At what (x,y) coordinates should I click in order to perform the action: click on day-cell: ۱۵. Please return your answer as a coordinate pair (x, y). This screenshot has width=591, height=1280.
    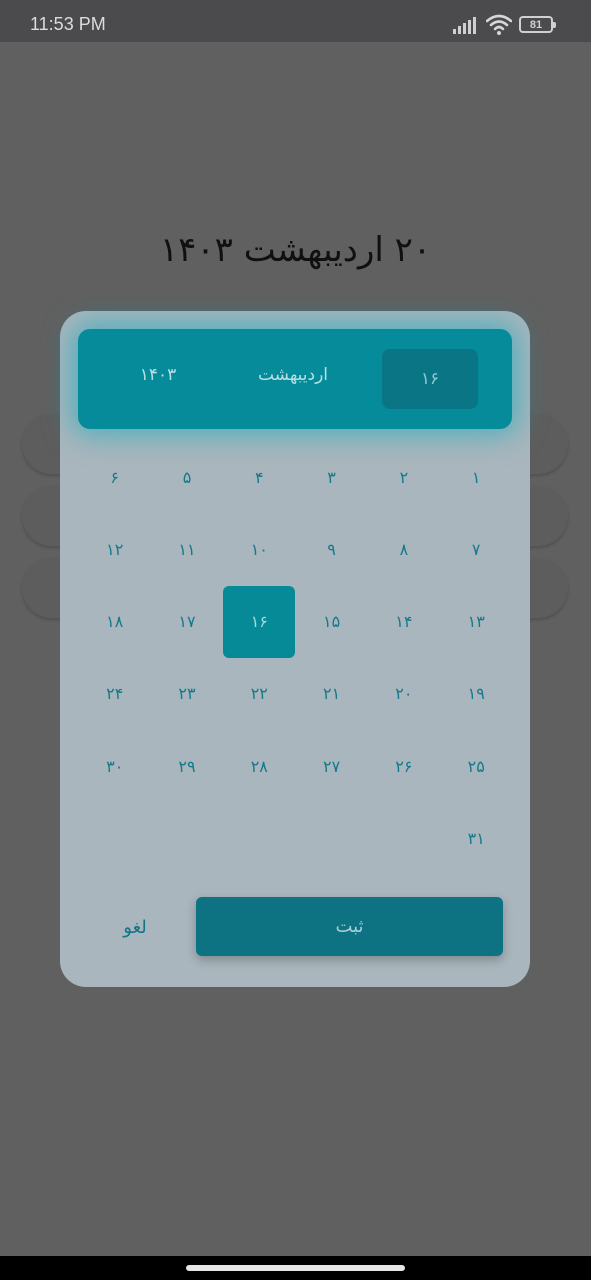
    Looking at the image, I should click on (332, 622).